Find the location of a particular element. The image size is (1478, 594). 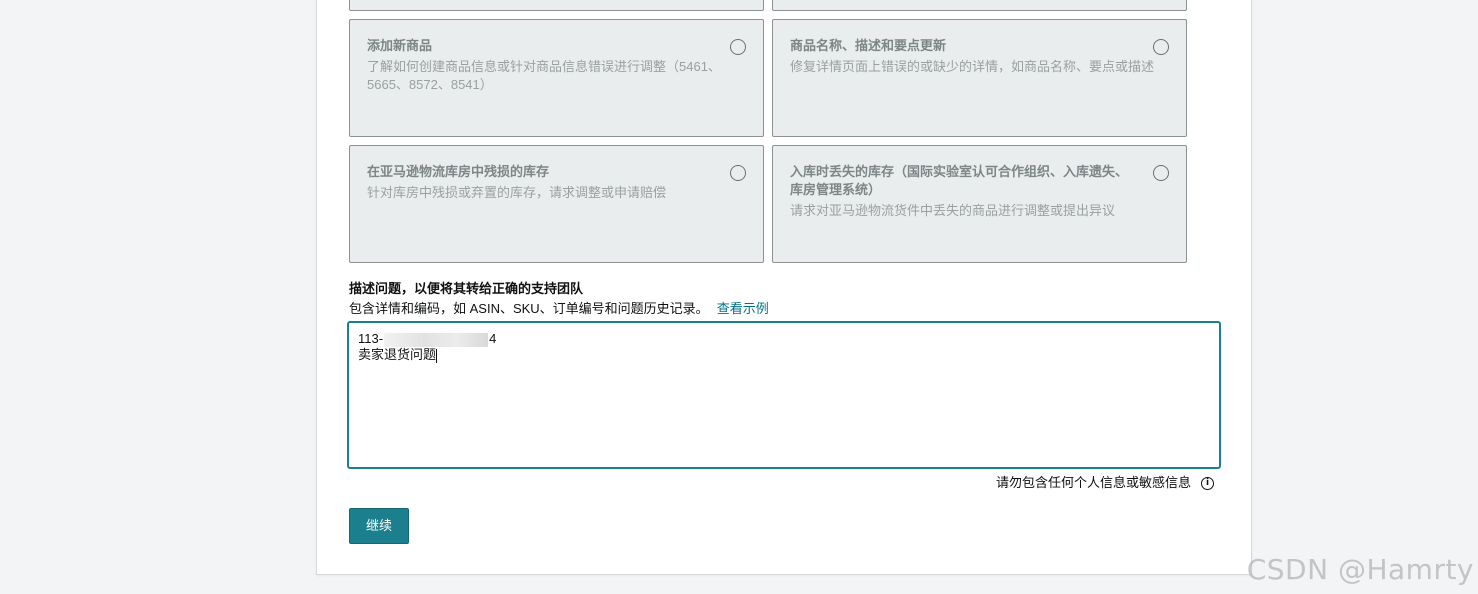

describe-issue-hint-text: 包含详情和编码，如 ASIN、SKU、订单编号和问题历史记录。 is located at coordinates (529, 308).